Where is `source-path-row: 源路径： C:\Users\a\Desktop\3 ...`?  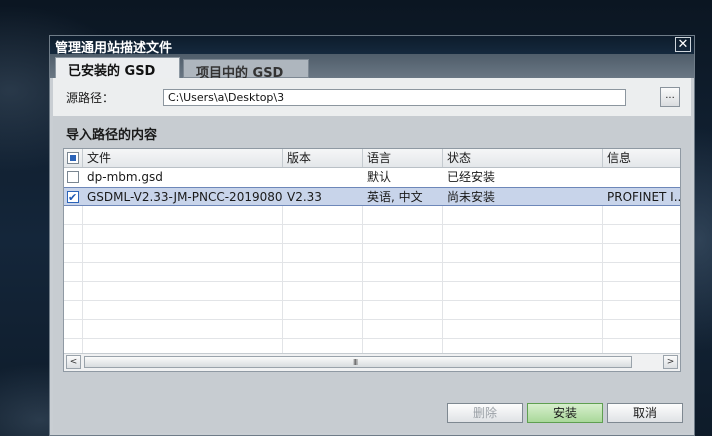
source-path-row: 源路径： C:\Users\a\Desktop\3 ... is located at coordinates (372, 97).